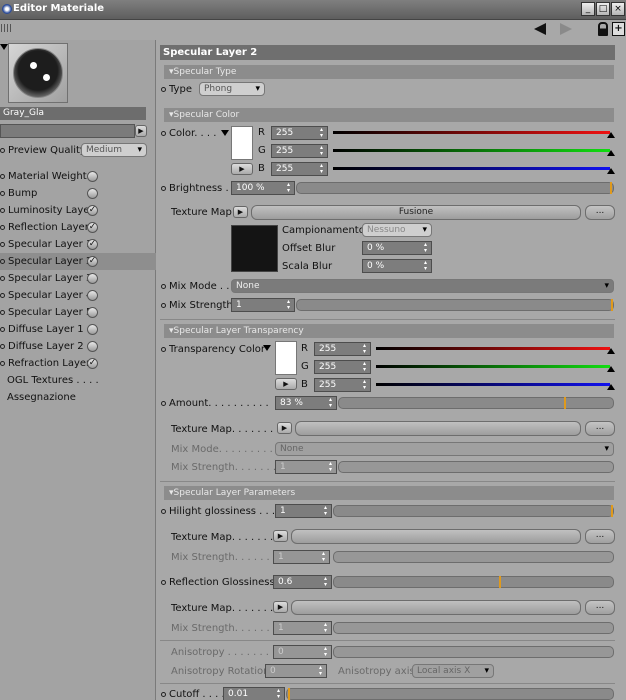 This screenshot has height=700, width=626. What do you see at coordinates (611, 135) in the screenshot?
I see `r-slider-handle` at bounding box center [611, 135].